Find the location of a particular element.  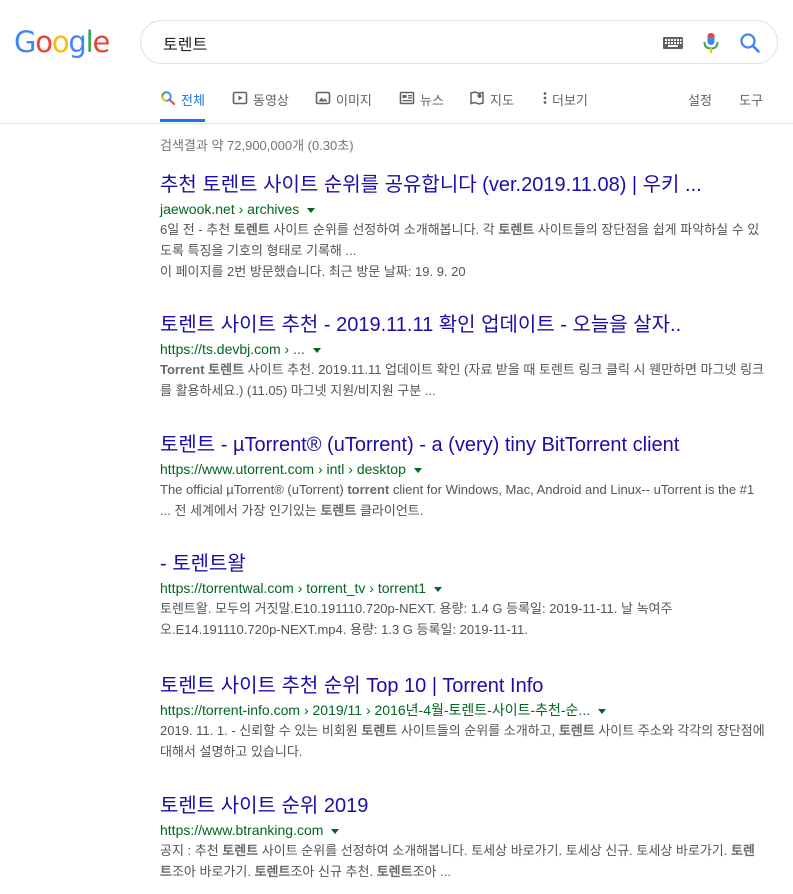

tab-images: 이미지 is located at coordinates (343, 103).